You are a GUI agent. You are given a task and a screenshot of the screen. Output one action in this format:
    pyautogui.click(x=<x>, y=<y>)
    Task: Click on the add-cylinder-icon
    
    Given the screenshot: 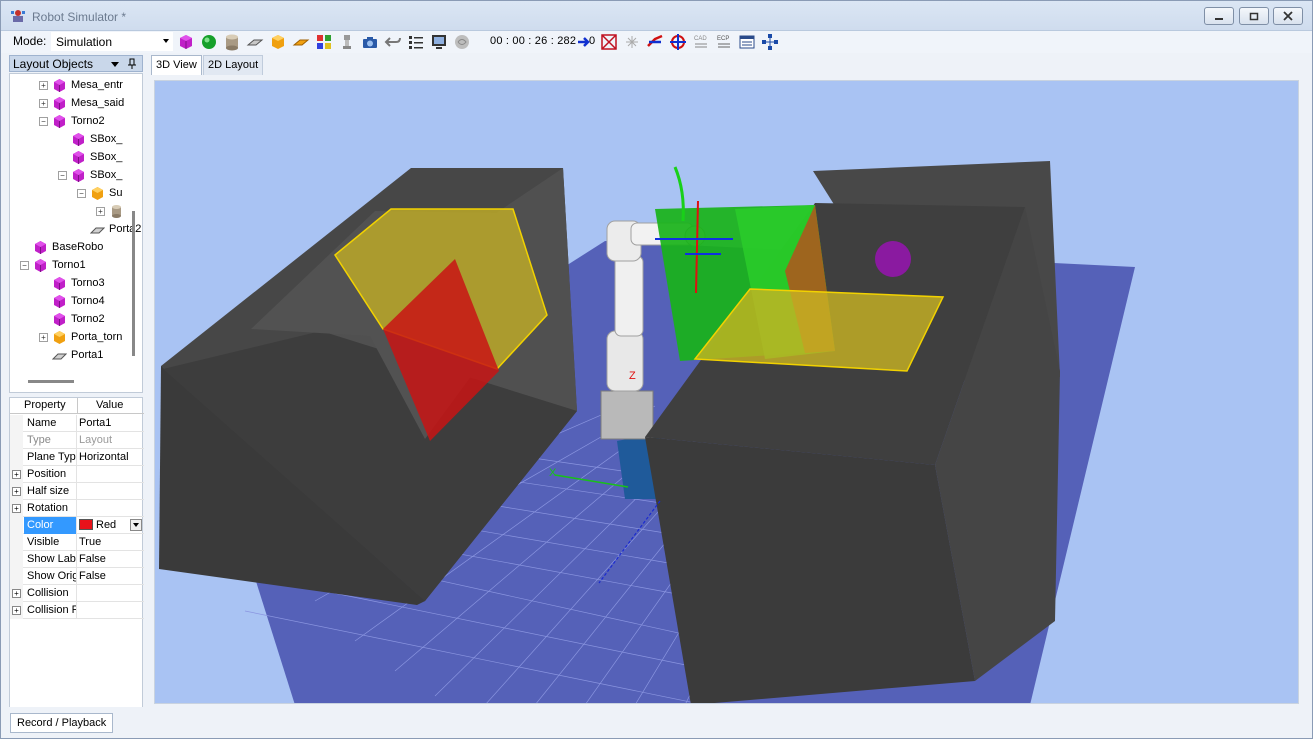 What is the action you would take?
    pyautogui.click(x=232, y=42)
    